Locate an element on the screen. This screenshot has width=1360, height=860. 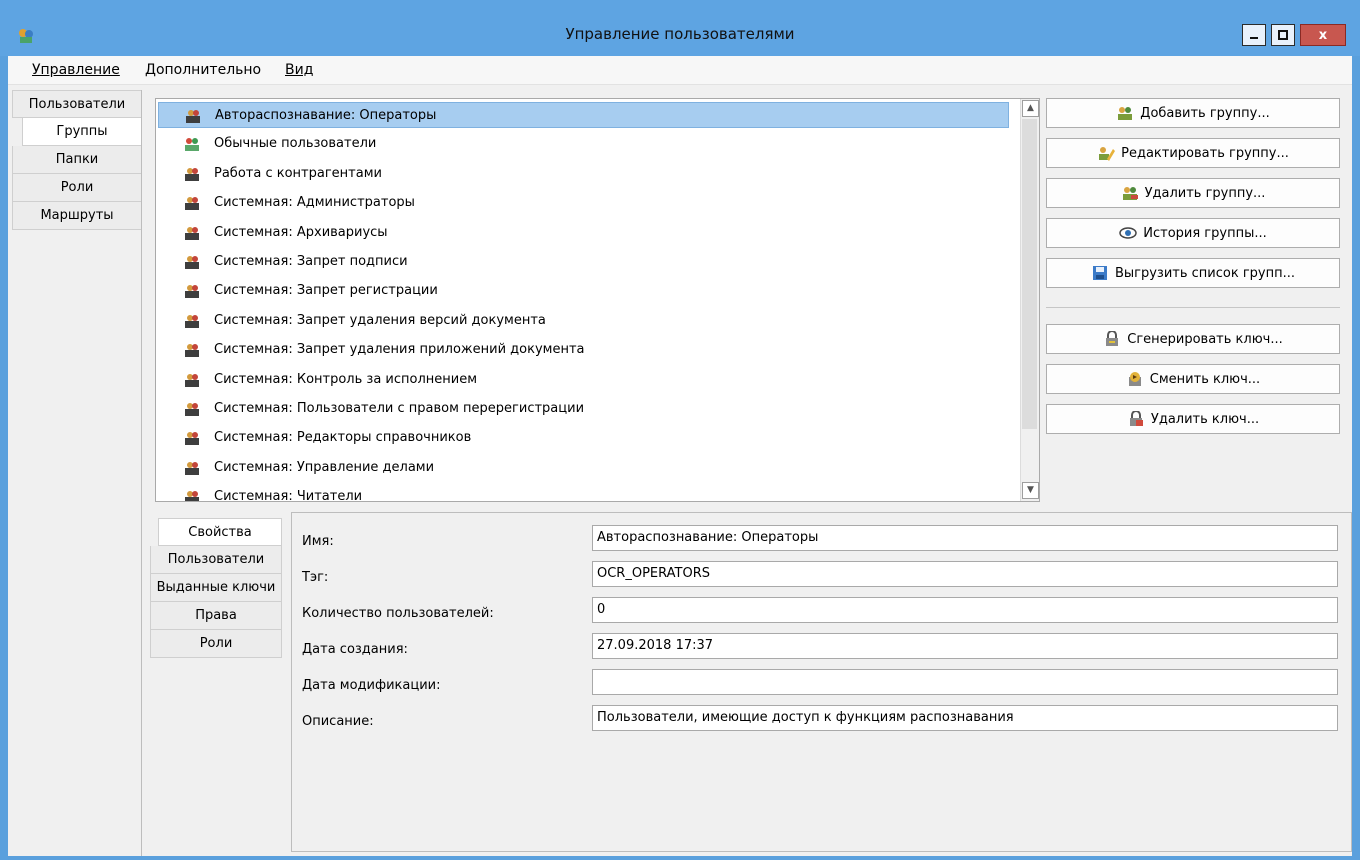
user-count-field: 0 is located at coordinates (965, 610).